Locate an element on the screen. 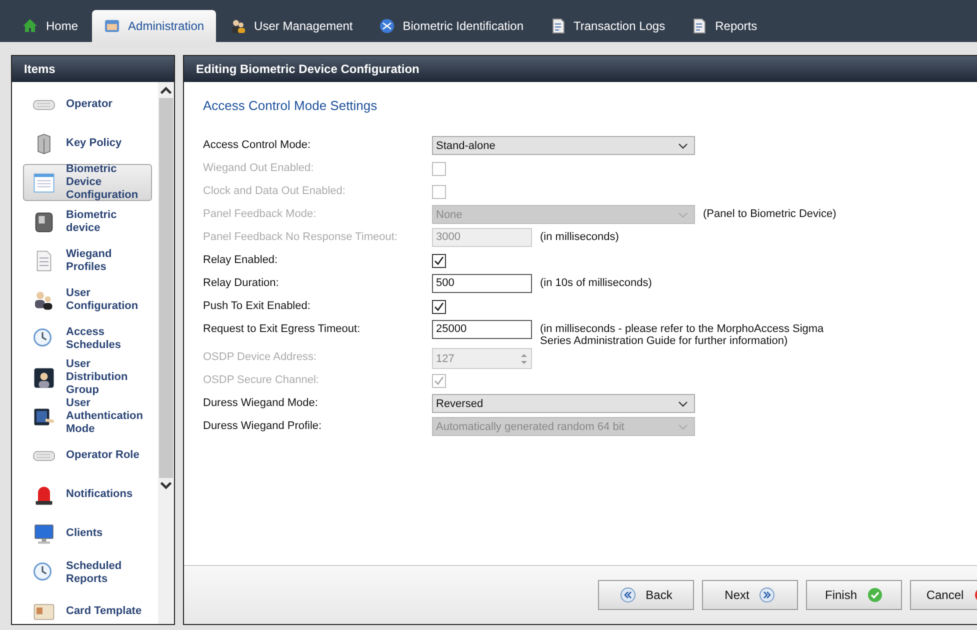 The height and width of the screenshot is (630, 977). sidebar-item: Operator is located at coordinates (87, 104).